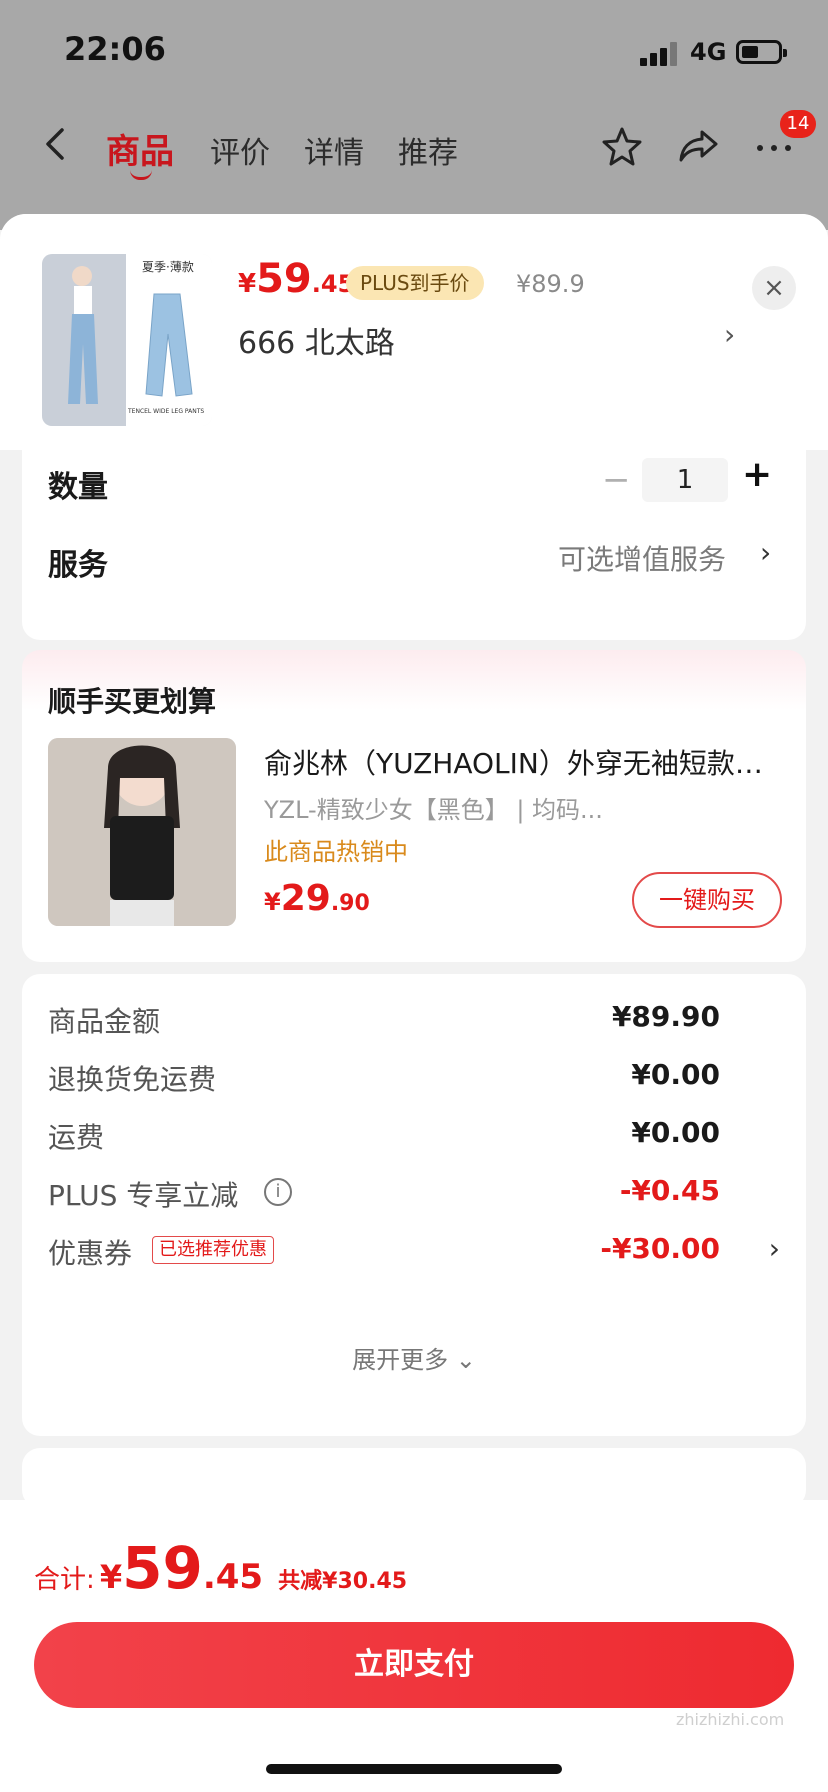 The height and width of the screenshot is (1792, 828). Describe the element at coordinates (642, 558) in the screenshot. I see `service-option: 可选增值服务` at that location.